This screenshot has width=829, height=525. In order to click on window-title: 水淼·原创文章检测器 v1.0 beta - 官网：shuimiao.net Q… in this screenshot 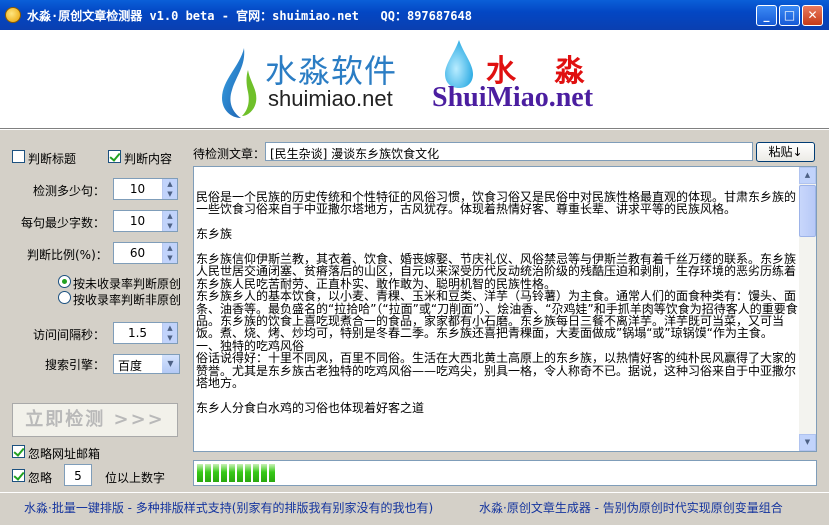, I will do `click(249, 16)`.